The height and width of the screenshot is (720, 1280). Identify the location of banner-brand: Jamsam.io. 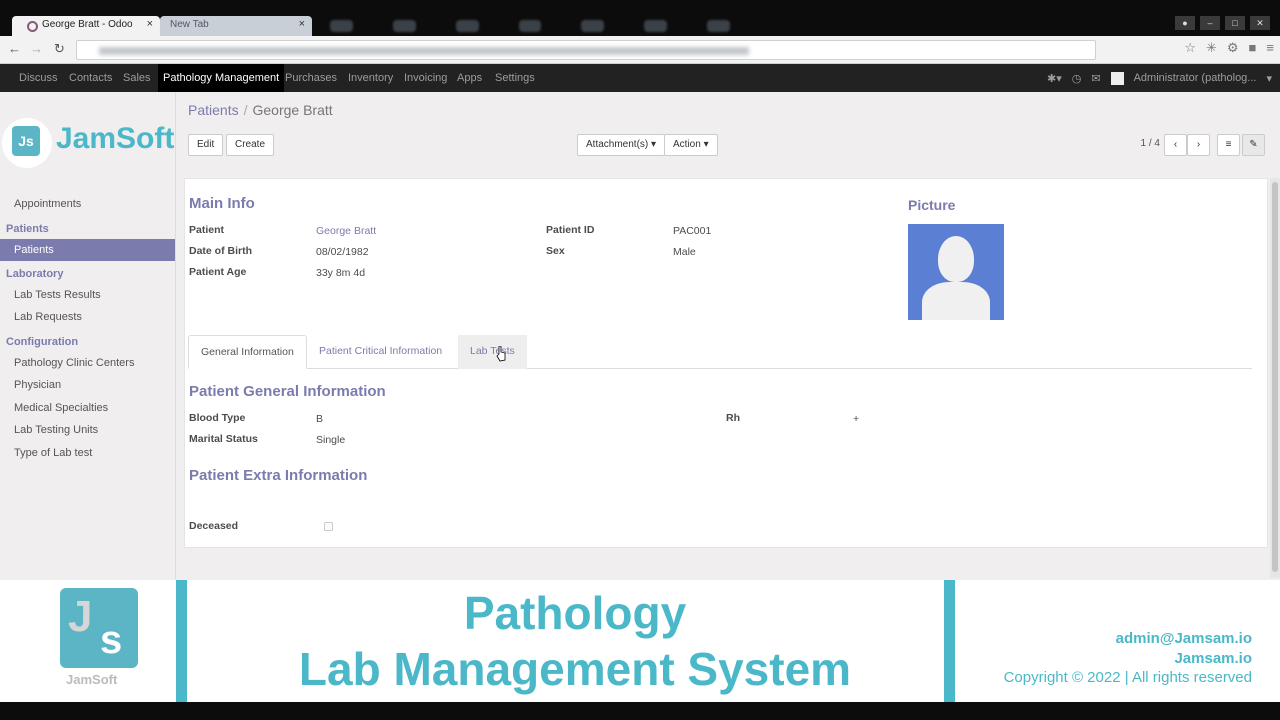
(1213, 658).